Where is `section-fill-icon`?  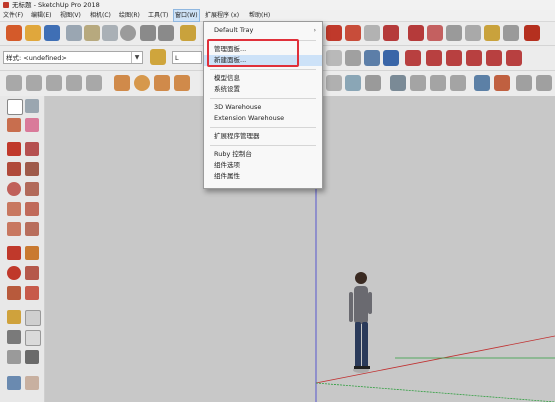
section-fill-icon is located at coordinates (454, 33).